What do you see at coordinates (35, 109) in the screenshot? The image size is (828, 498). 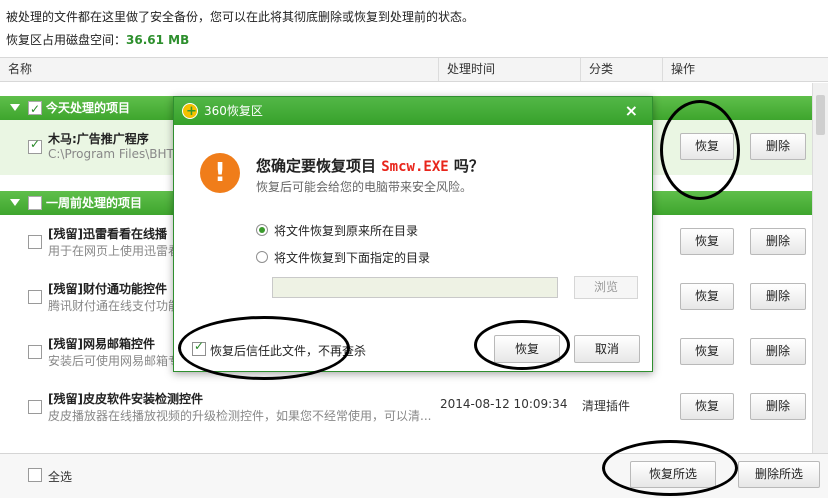 I see `group-today-checkbox` at bounding box center [35, 109].